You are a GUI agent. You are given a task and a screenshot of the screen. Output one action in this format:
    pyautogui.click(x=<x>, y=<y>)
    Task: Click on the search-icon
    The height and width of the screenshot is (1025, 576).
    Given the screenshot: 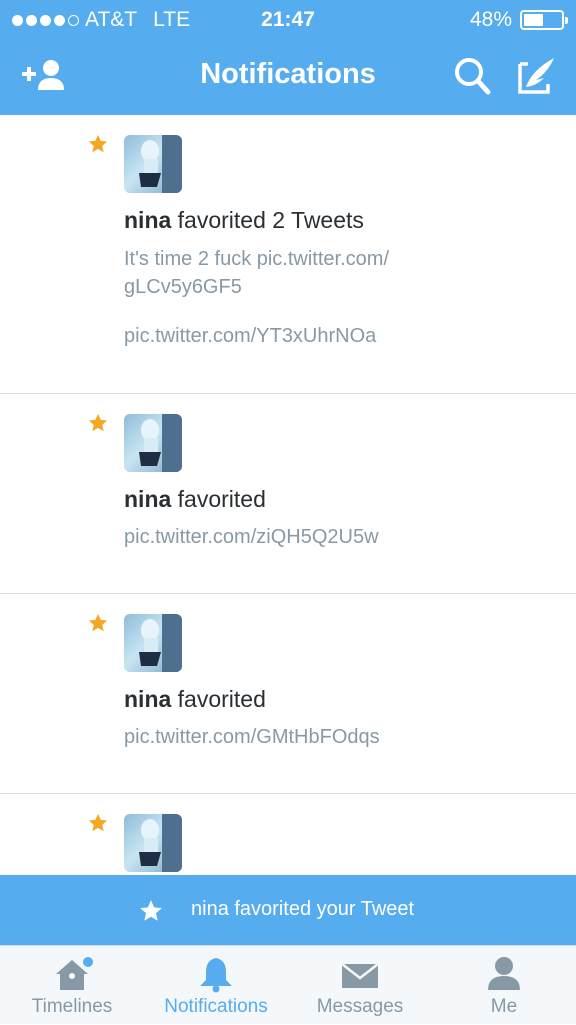 What is the action you would take?
    pyautogui.click(x=473, y=76)
    